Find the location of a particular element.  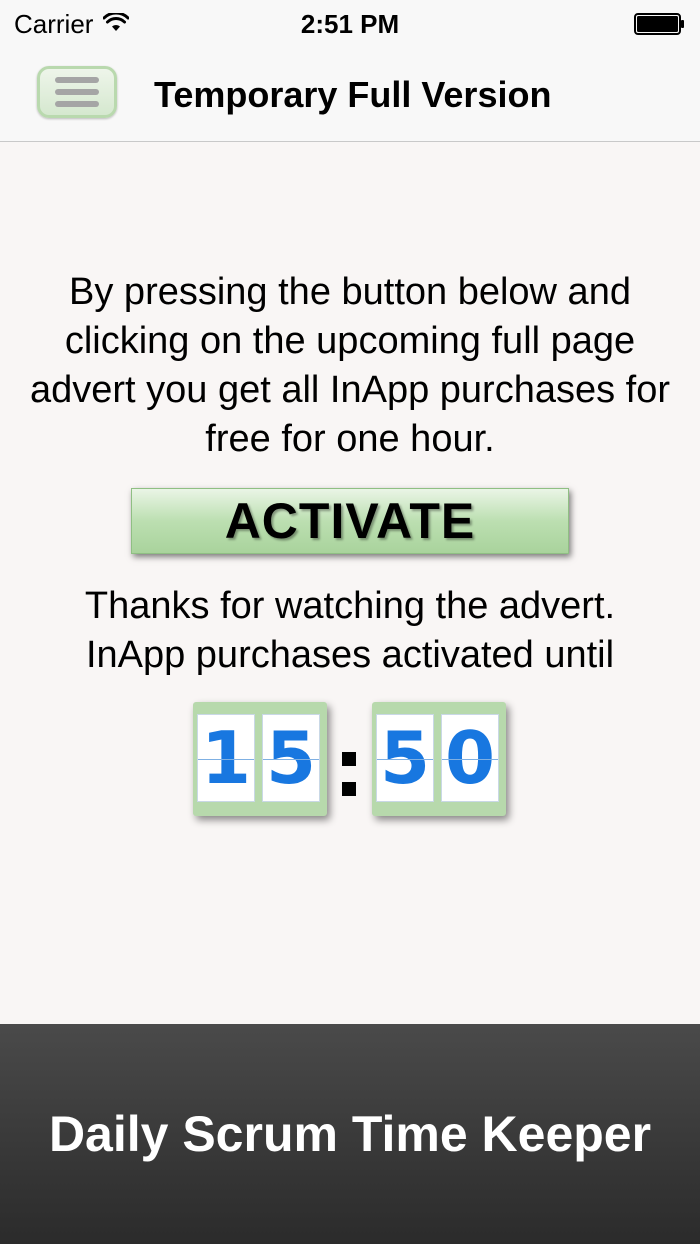

menu-button is located at coordinates (77, 92).